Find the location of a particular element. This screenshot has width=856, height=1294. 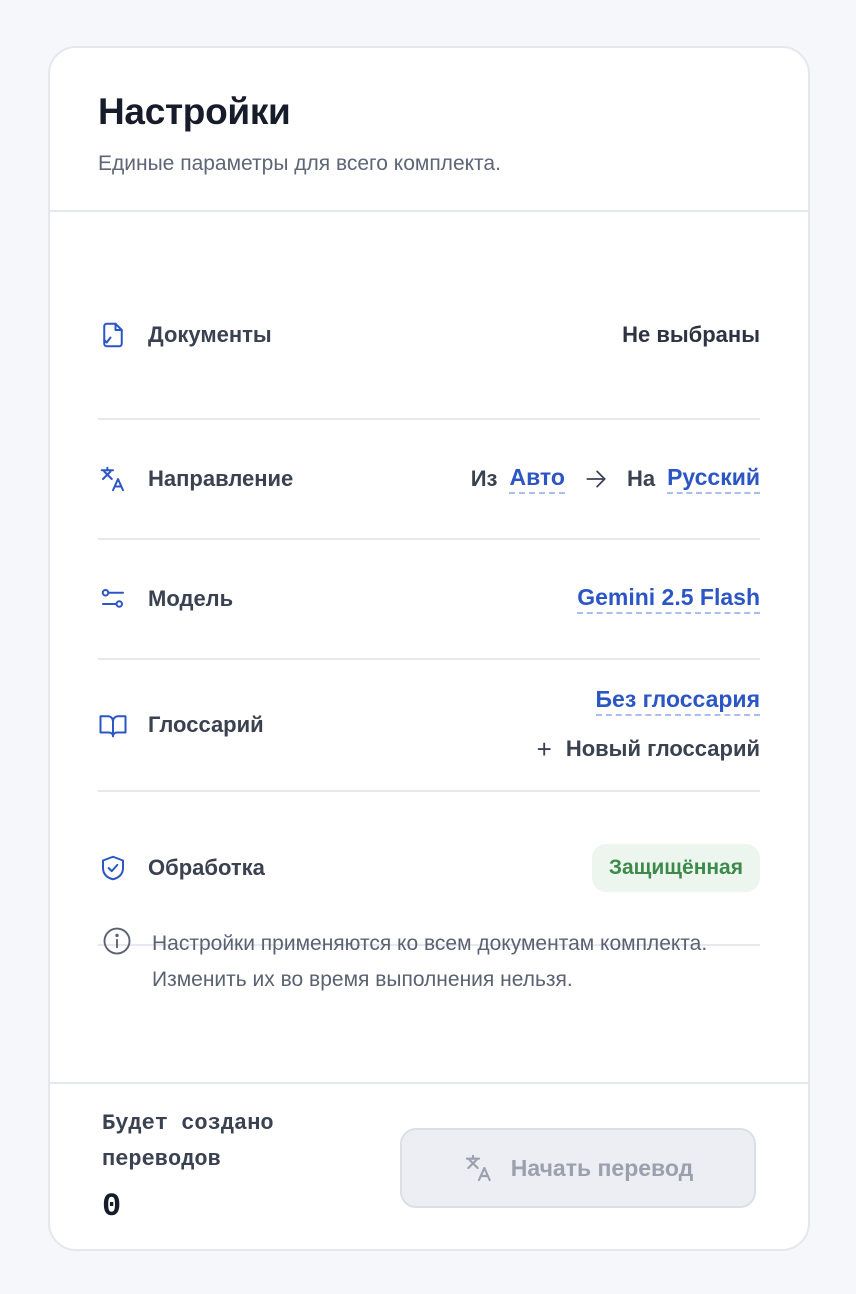

glossary-select: Без глоссария is located at coordinates (677, 701).